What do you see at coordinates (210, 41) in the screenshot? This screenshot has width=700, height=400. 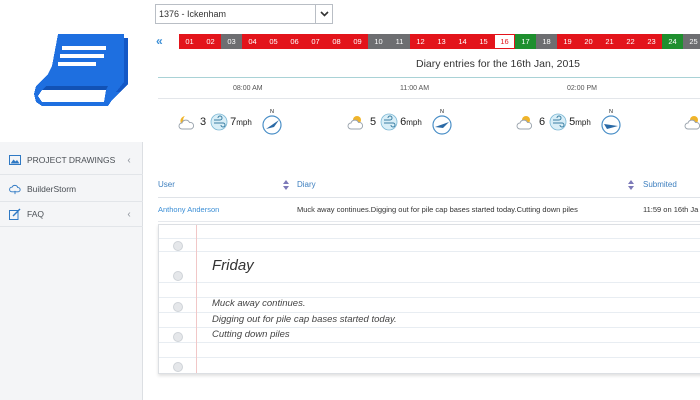 I see `day-cell: 02` at bounding box center [210, 41].